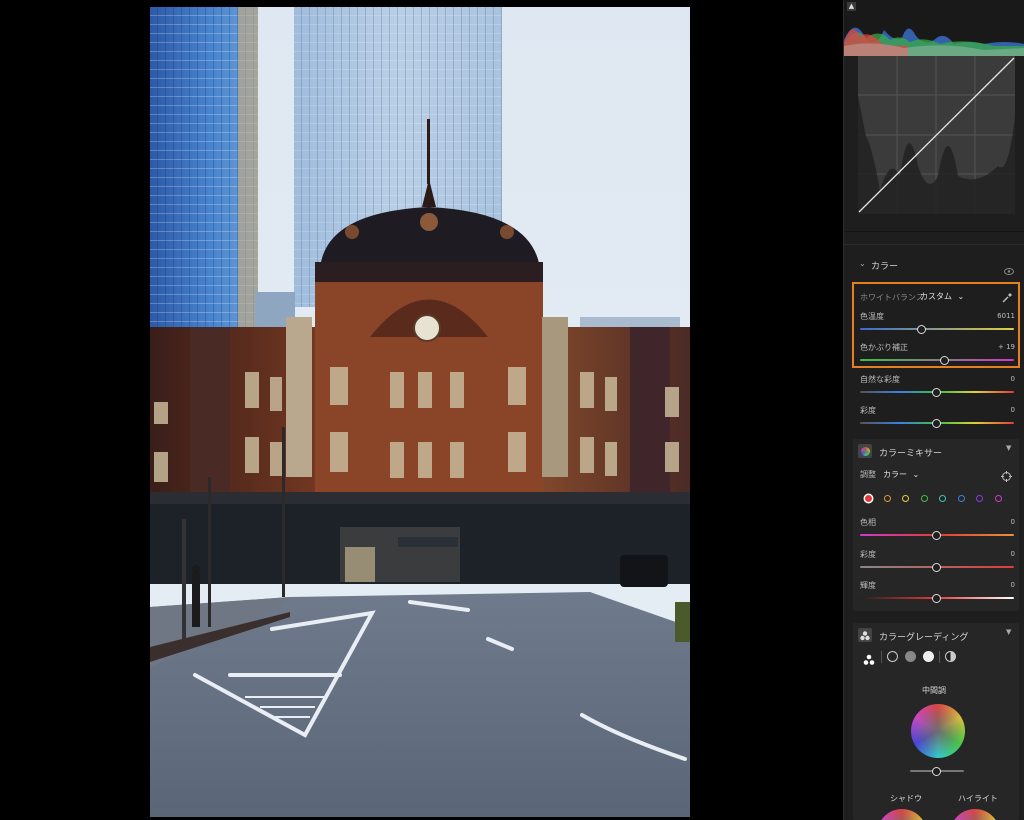  What do you see at coordinates (978, 798) in the screenshot?
I see `highlights-label: ハイライト` at bounding box center [978, 798].